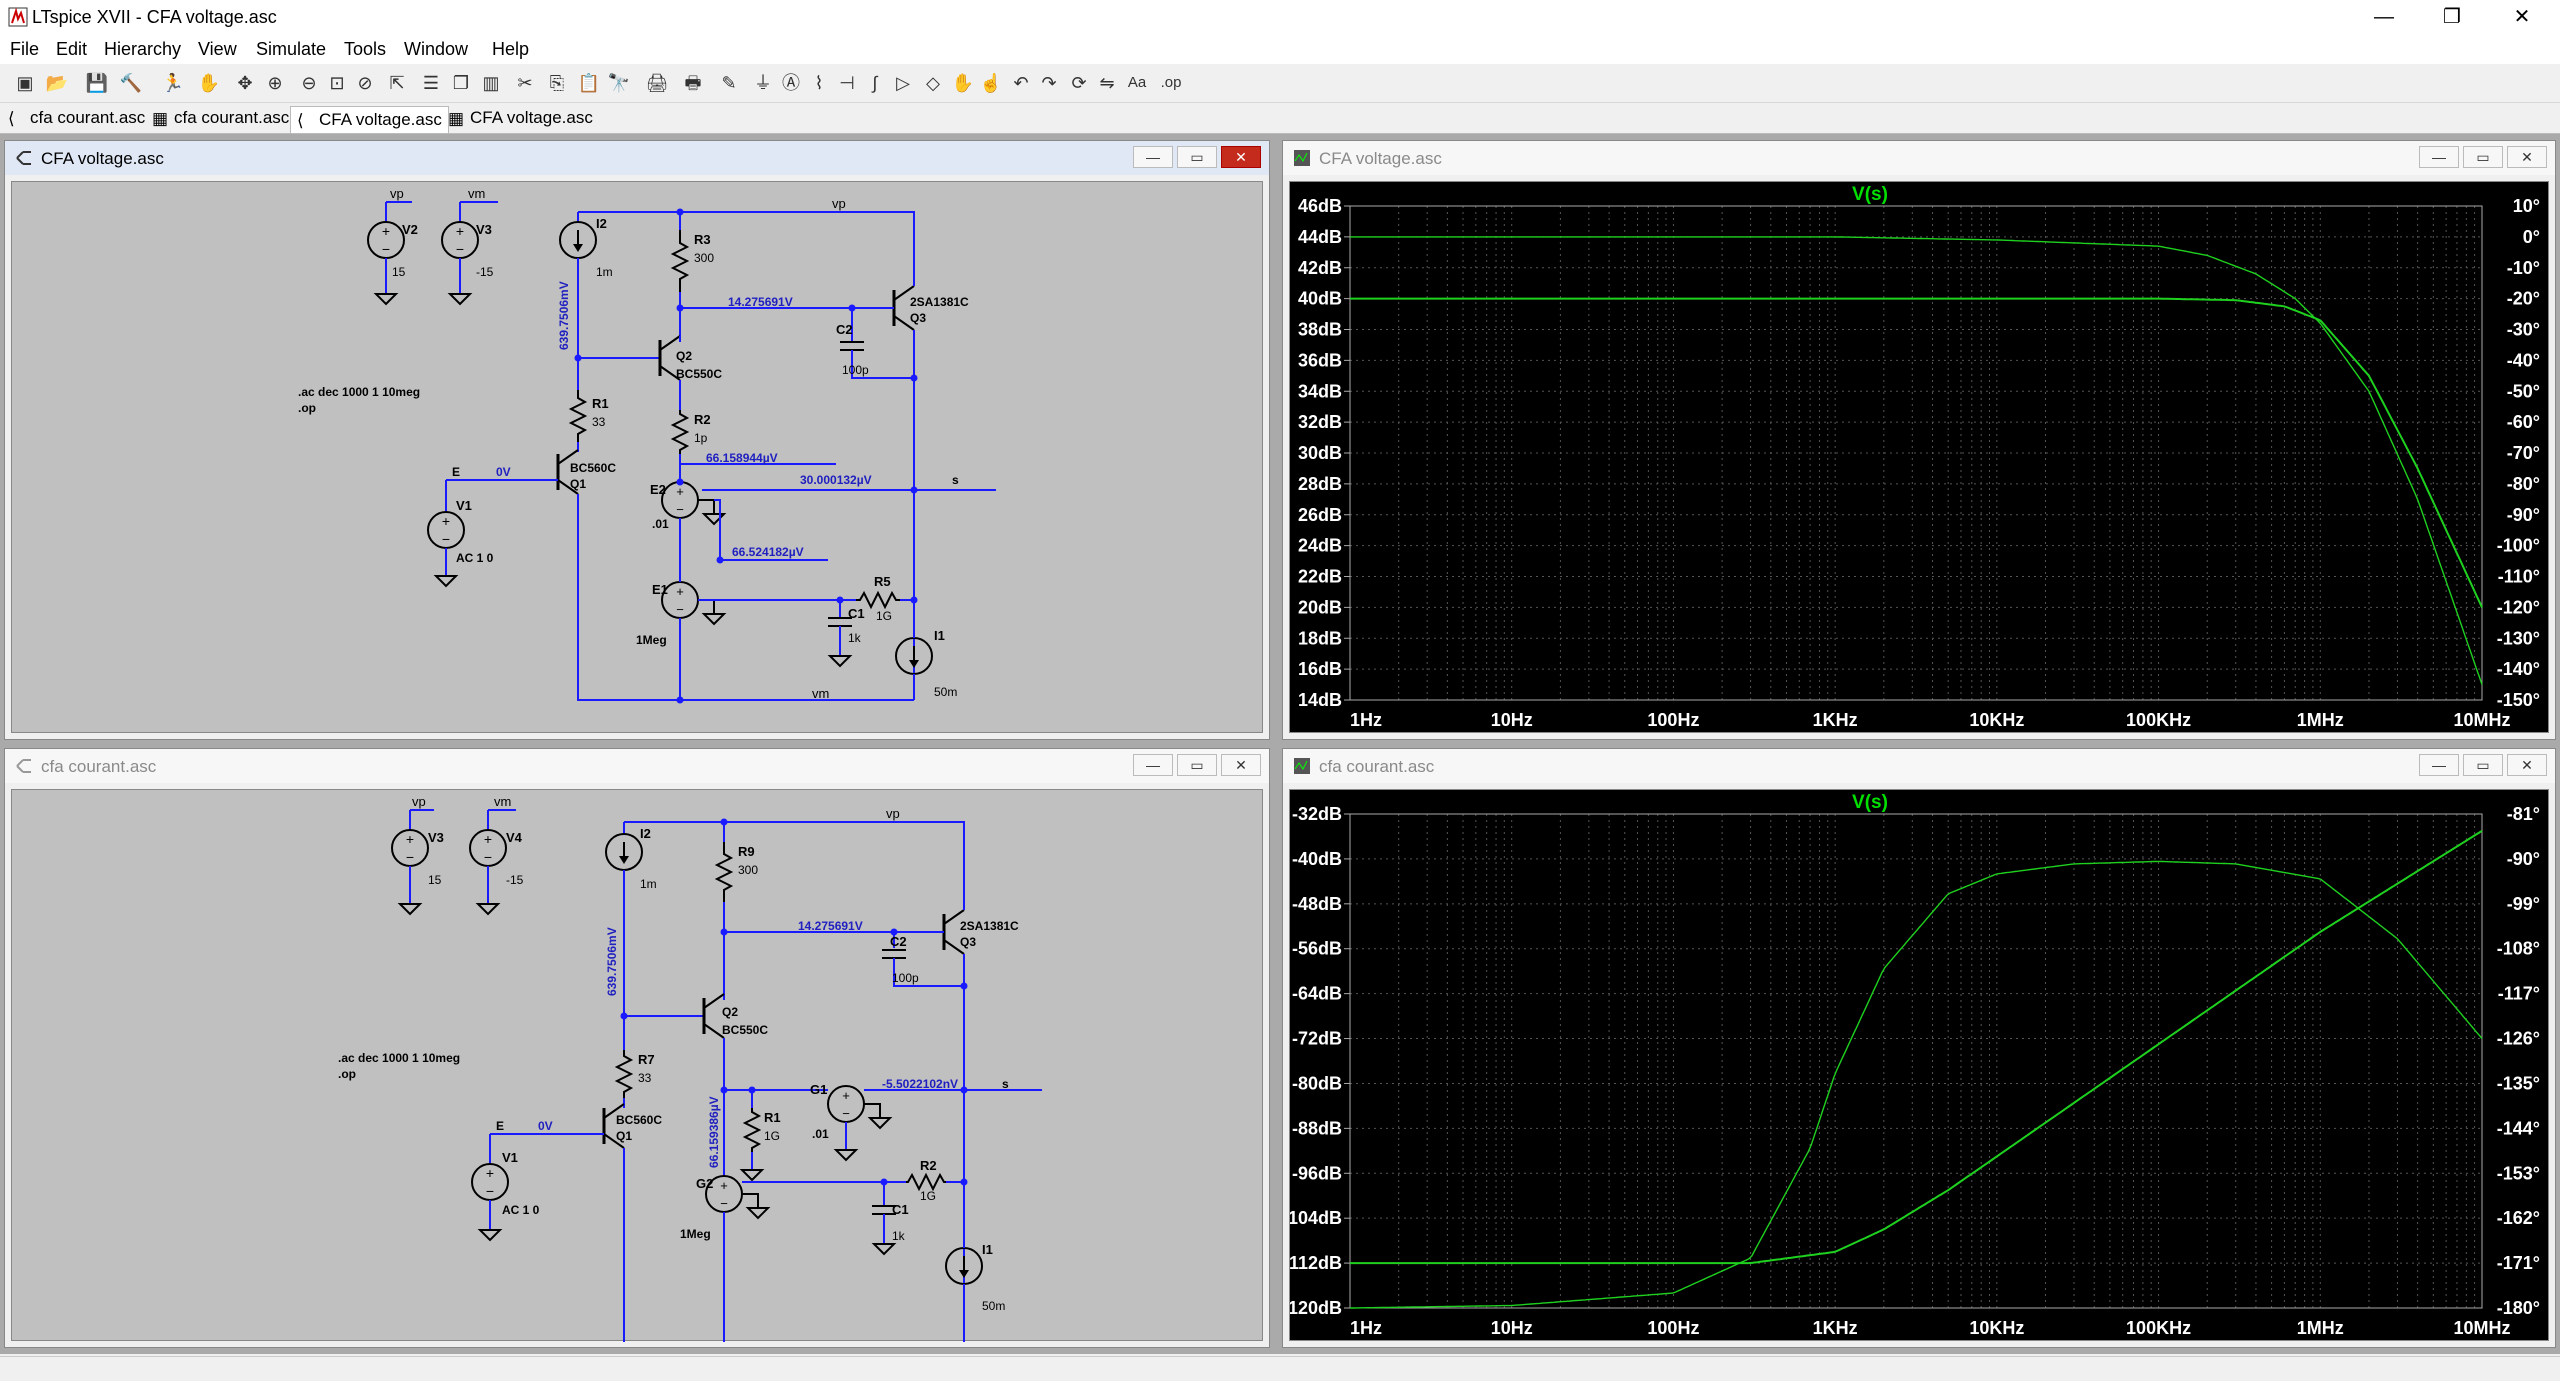 The image size is (2560, 1381). I want to click on pane-title: CFA voltage.asc, so click(1380, 158).